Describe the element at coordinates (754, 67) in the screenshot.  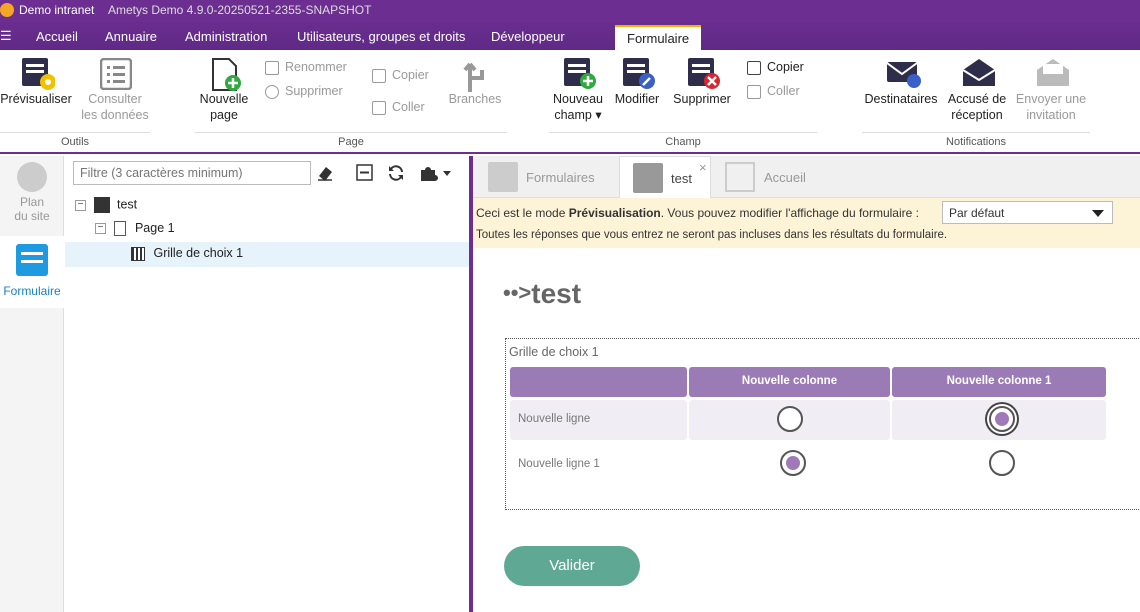
I see `copy-icon` at that location.